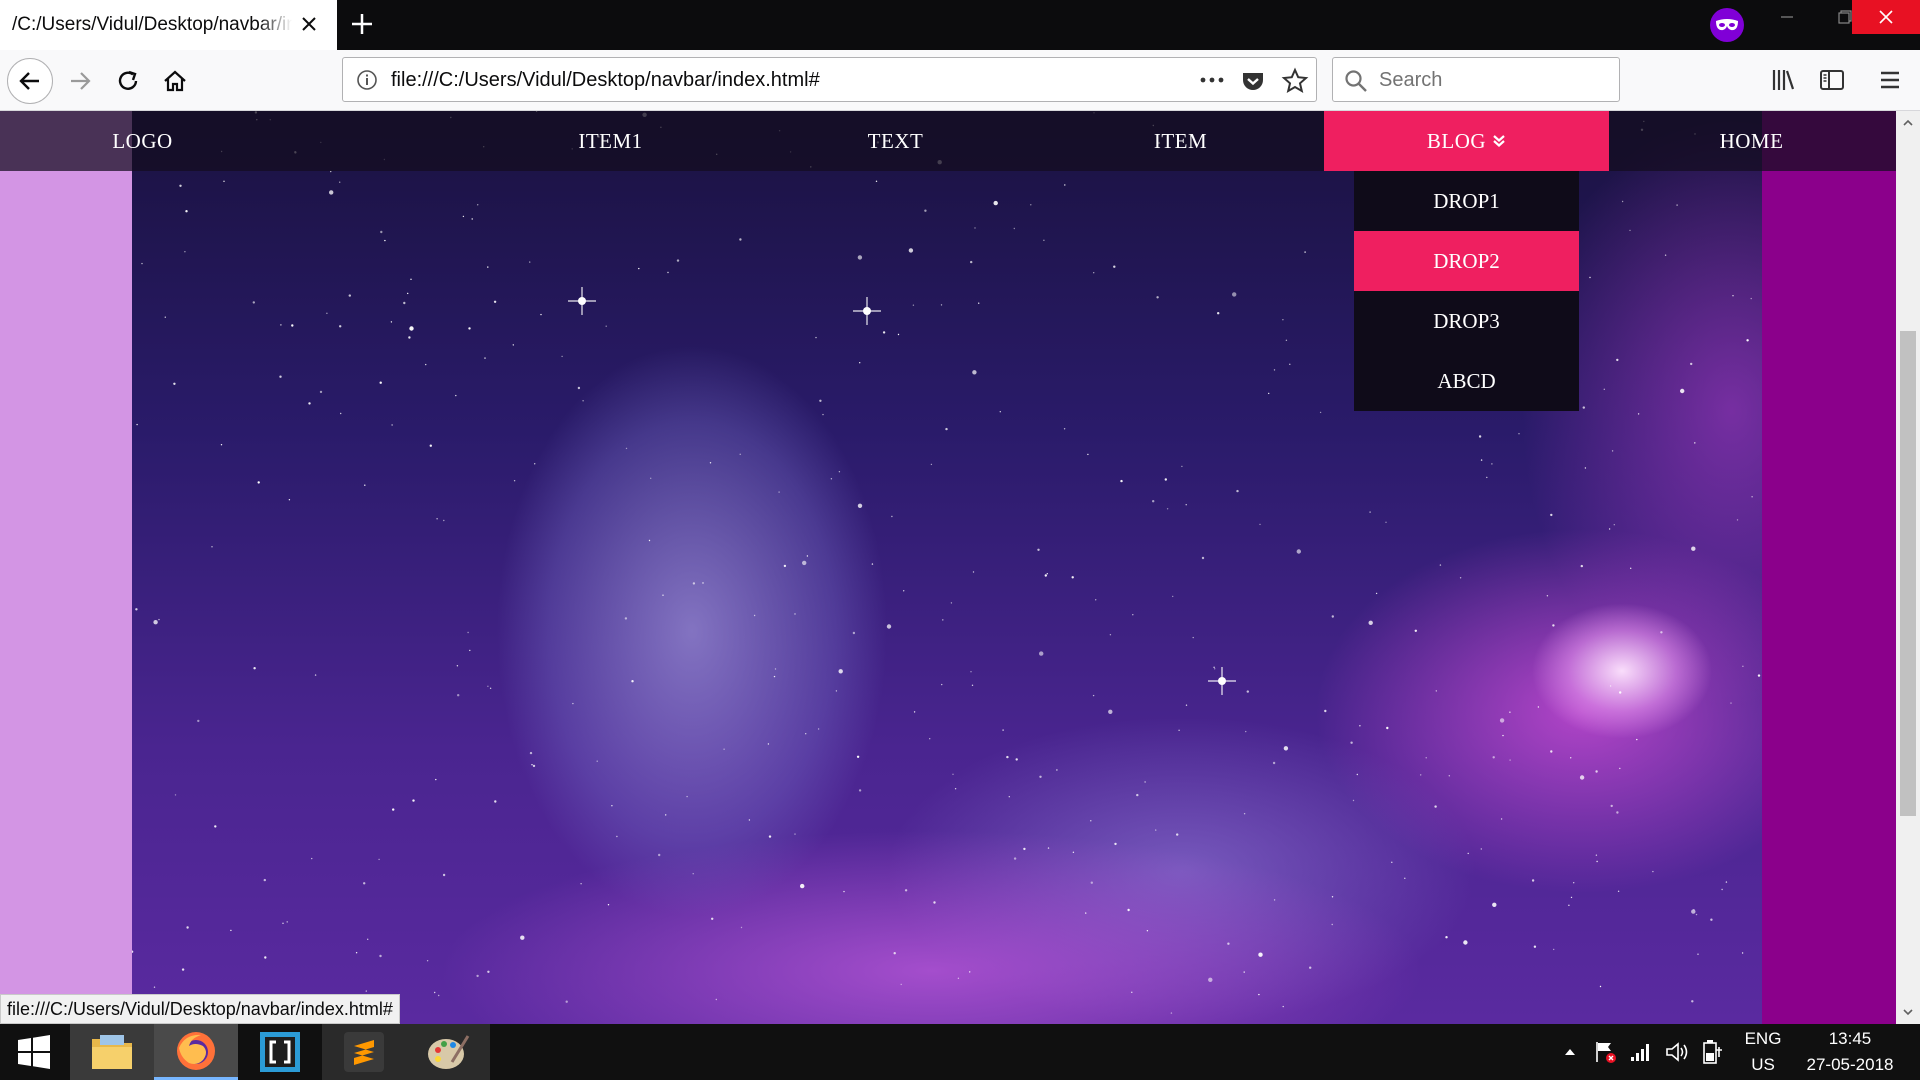 This screenshot has width=1920, height=1080. I want to click on reload-icon, so click(128, 80).